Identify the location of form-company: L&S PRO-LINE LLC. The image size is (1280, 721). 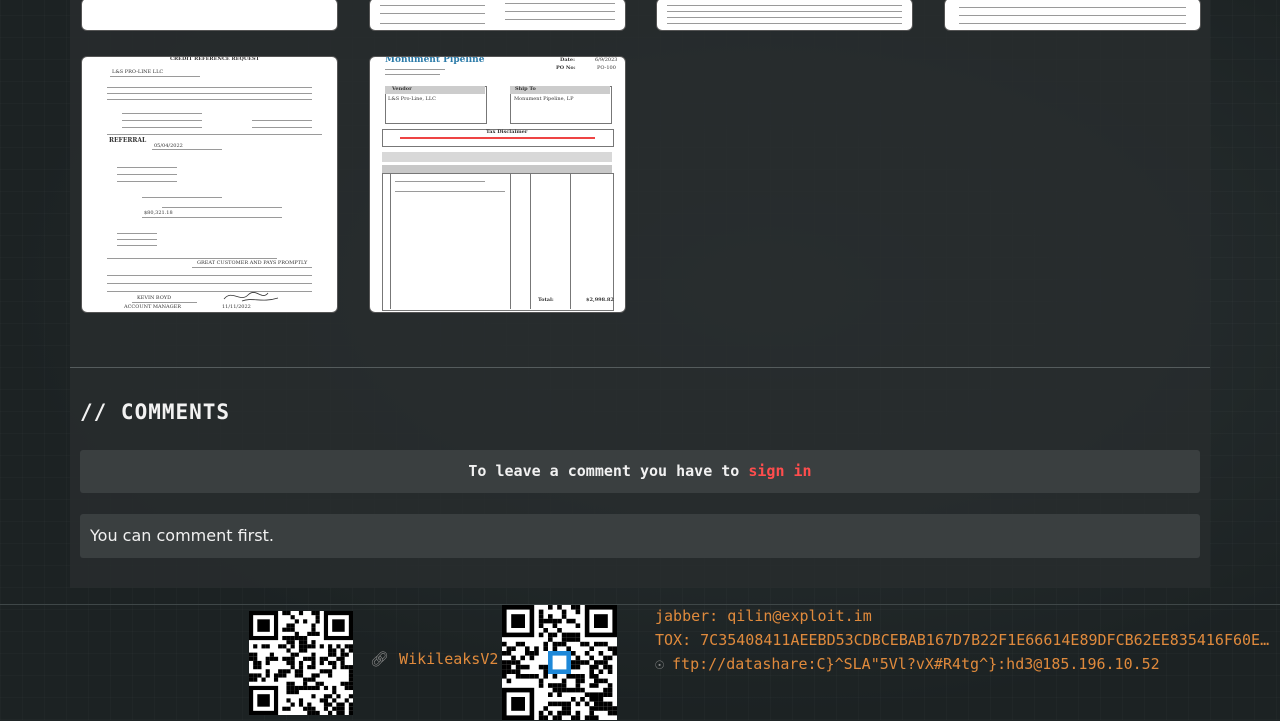
(138, 72).